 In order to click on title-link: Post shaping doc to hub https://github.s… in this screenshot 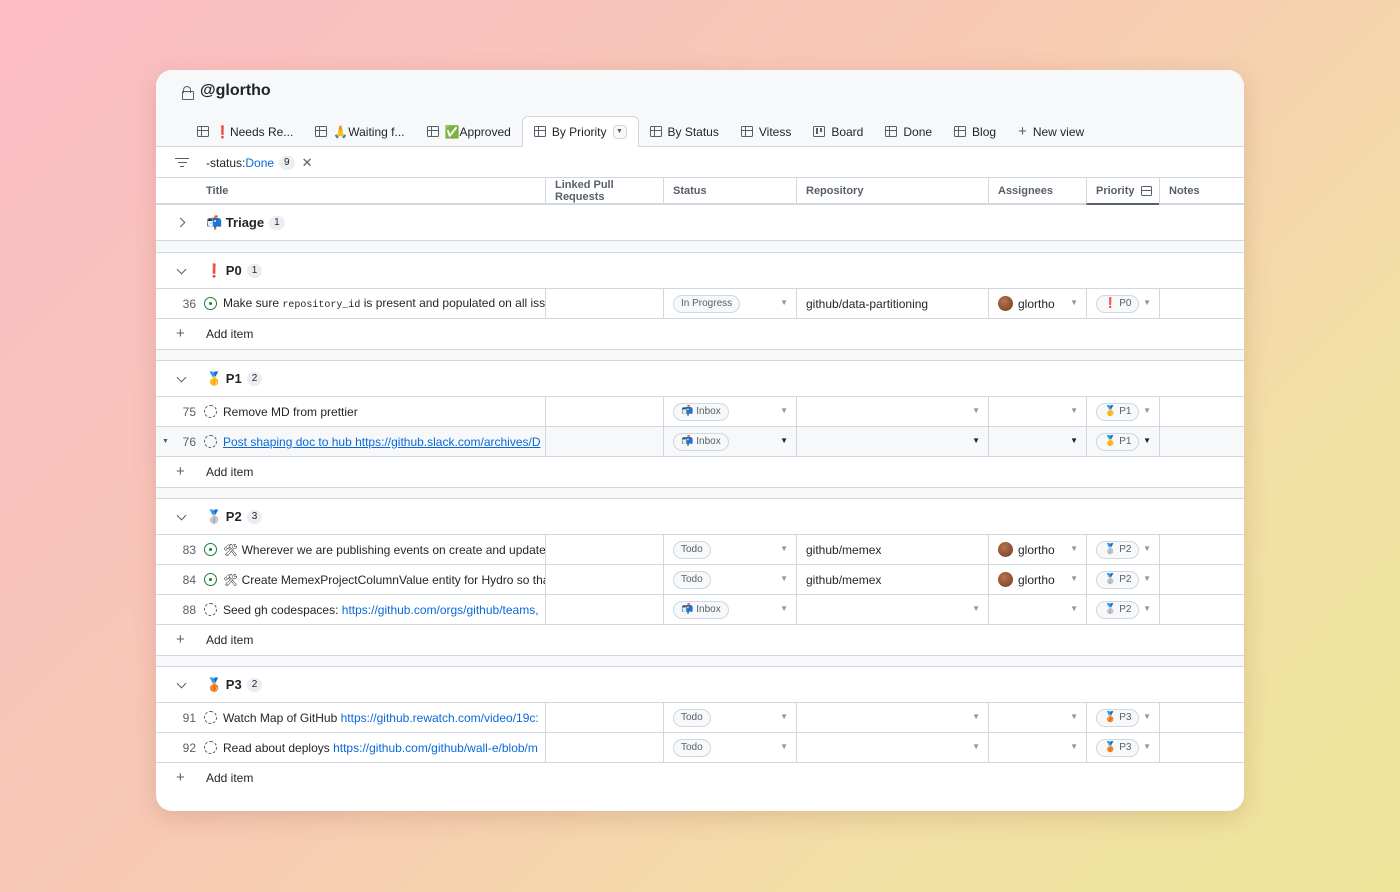, I will do `click(382, 442)`.